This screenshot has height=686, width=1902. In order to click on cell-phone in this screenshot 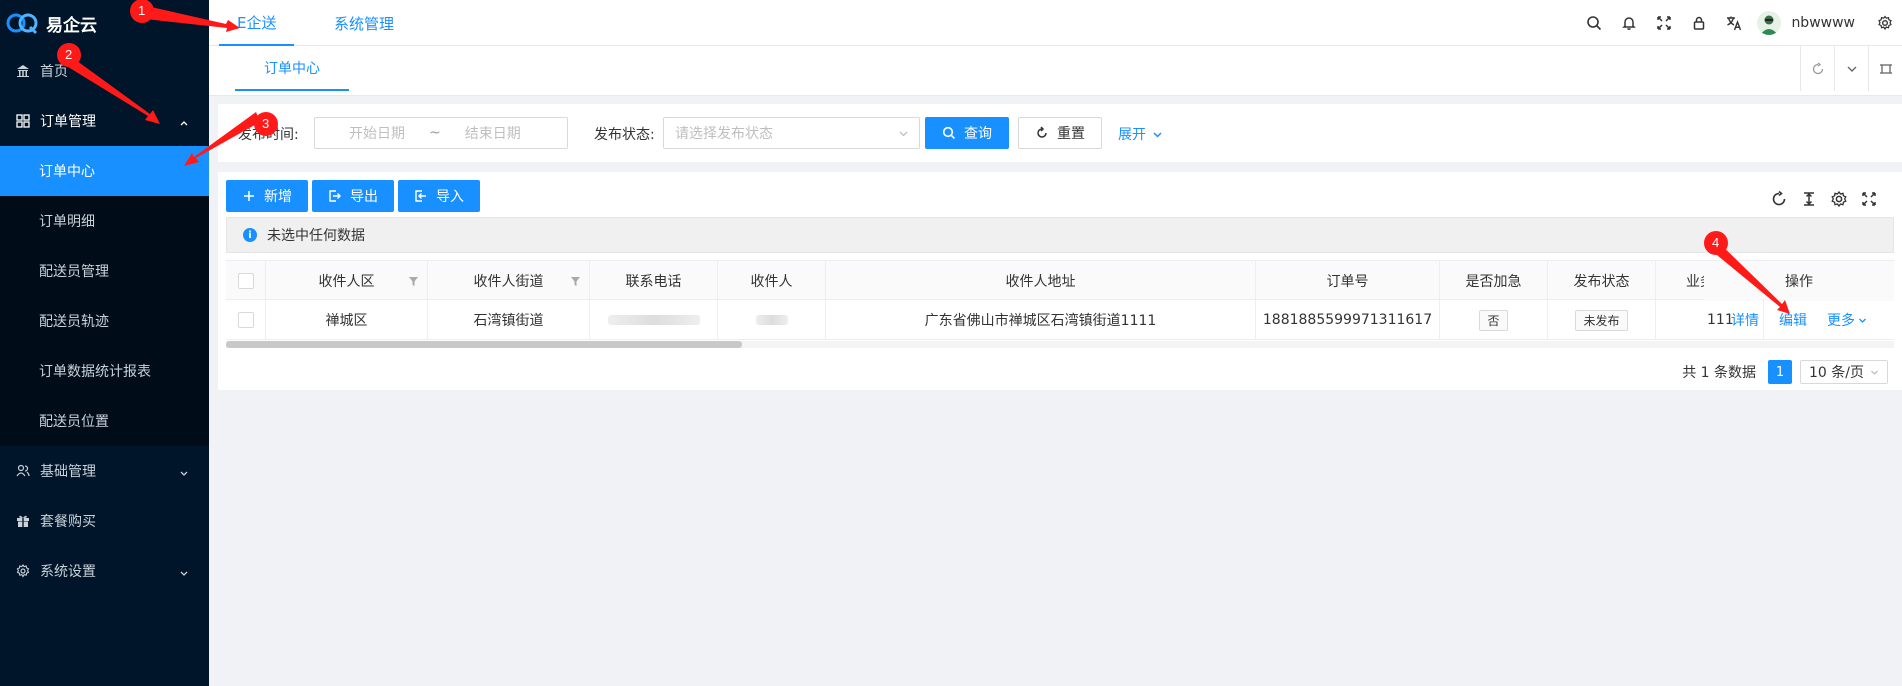, I will do `click(654, 320)`.